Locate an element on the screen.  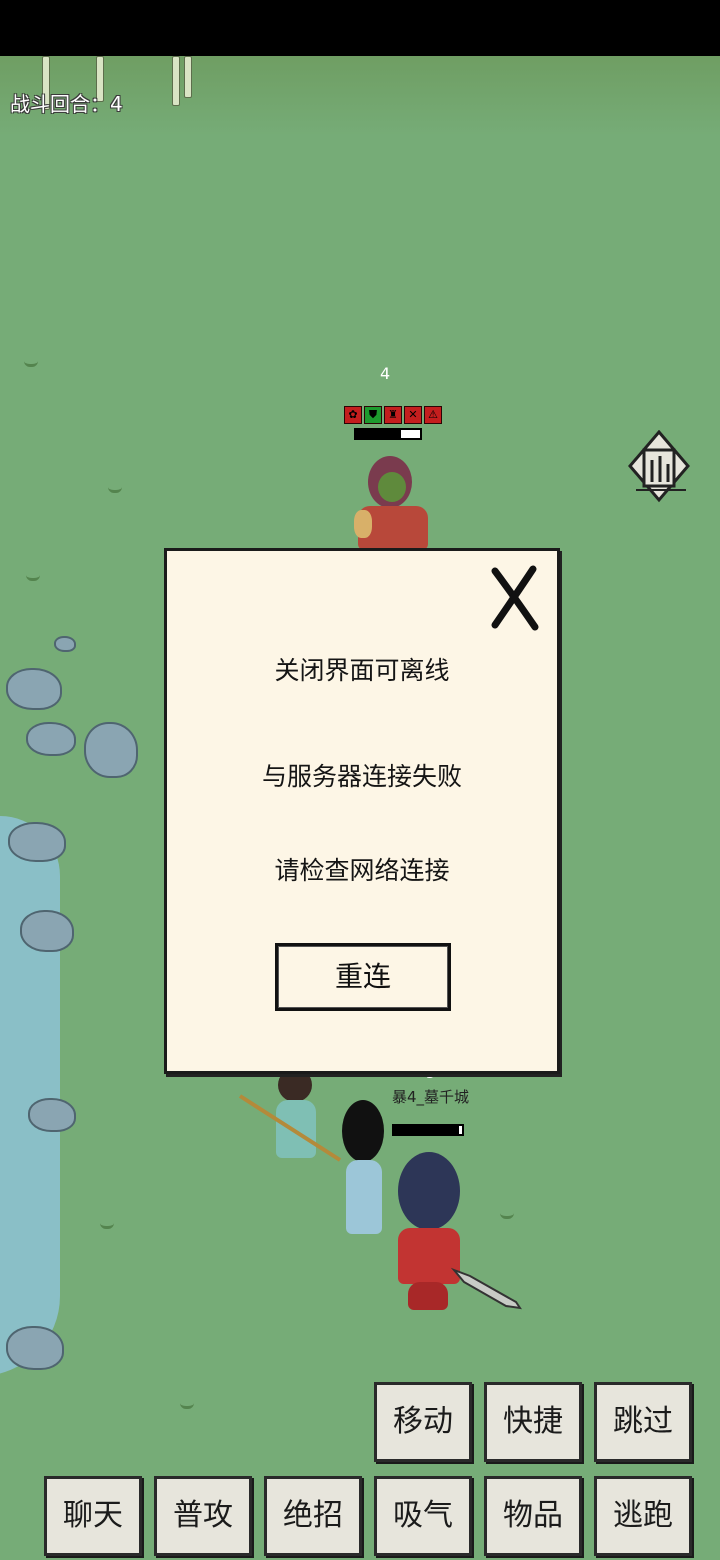
ally-hp-bar is located at coordinates (428, 1130).